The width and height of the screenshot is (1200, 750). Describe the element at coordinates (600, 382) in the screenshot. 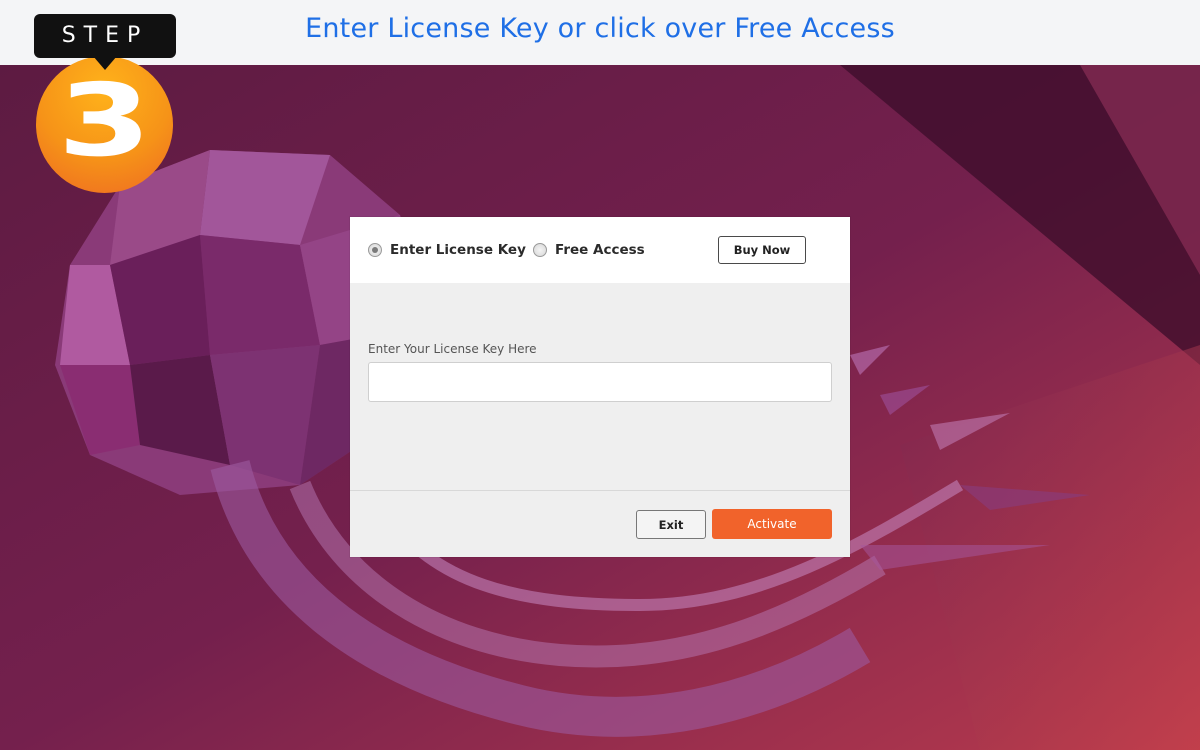

I see `license-key-input` at that location.